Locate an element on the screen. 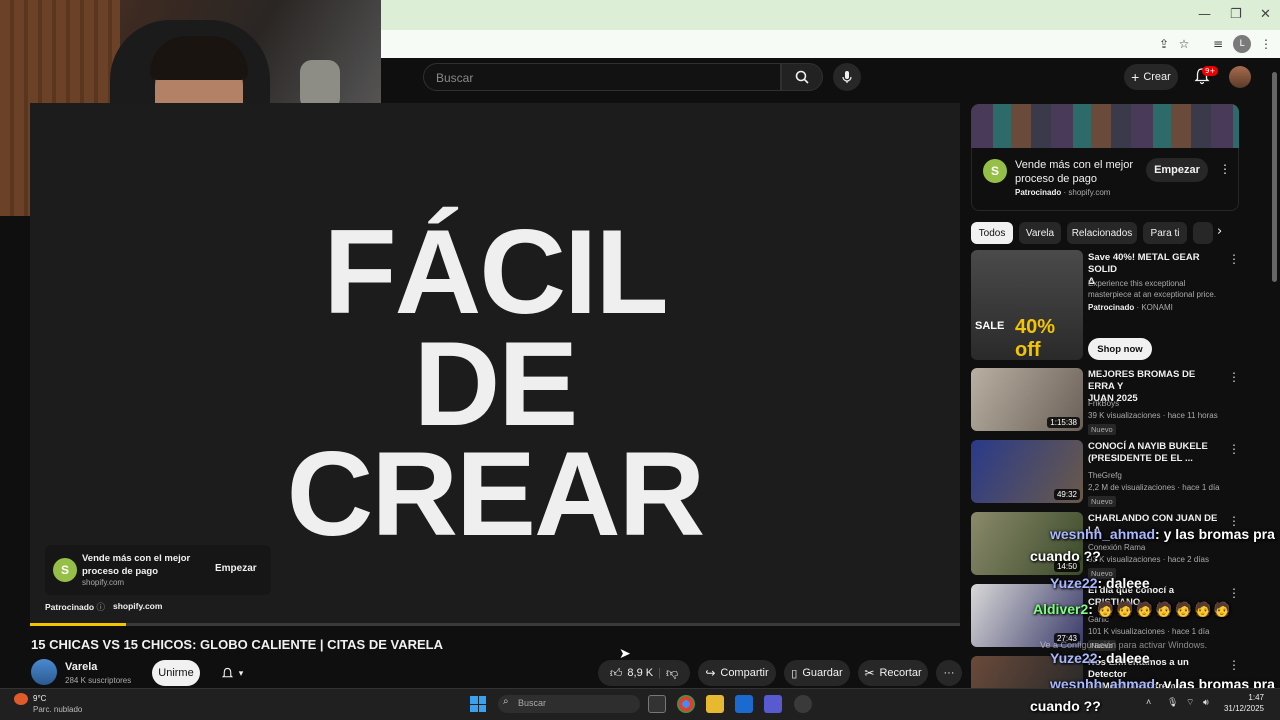 The height and width of the screenshot is (720, 1280). search-button is located at coordinates (802, 77).